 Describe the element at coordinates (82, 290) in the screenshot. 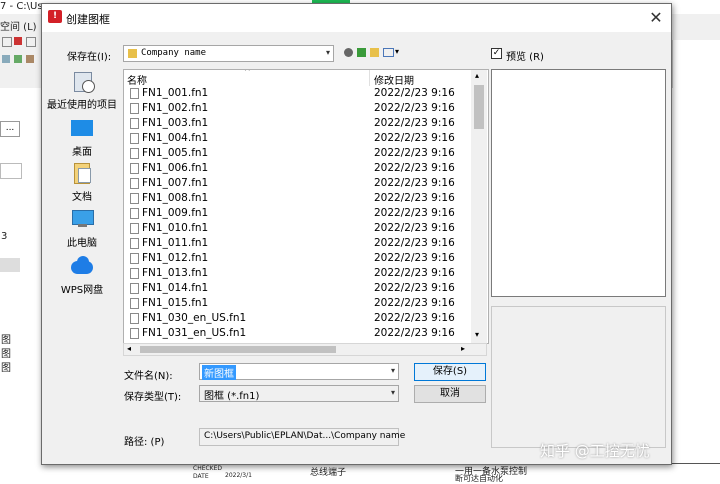

I see `place-label: WPS网盘` at that location.